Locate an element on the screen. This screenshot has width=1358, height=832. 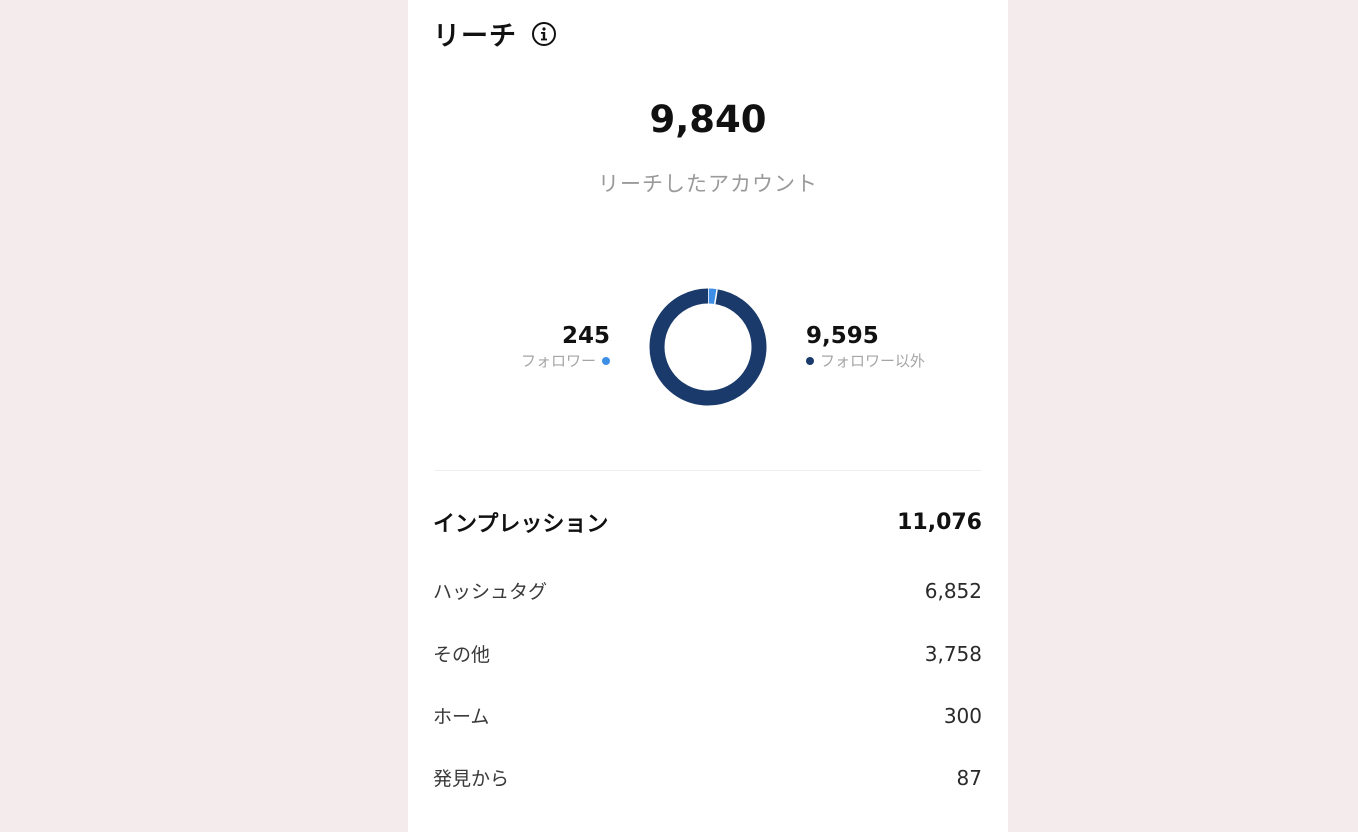
followers-value: 245 is located at coordinates (585, 336).